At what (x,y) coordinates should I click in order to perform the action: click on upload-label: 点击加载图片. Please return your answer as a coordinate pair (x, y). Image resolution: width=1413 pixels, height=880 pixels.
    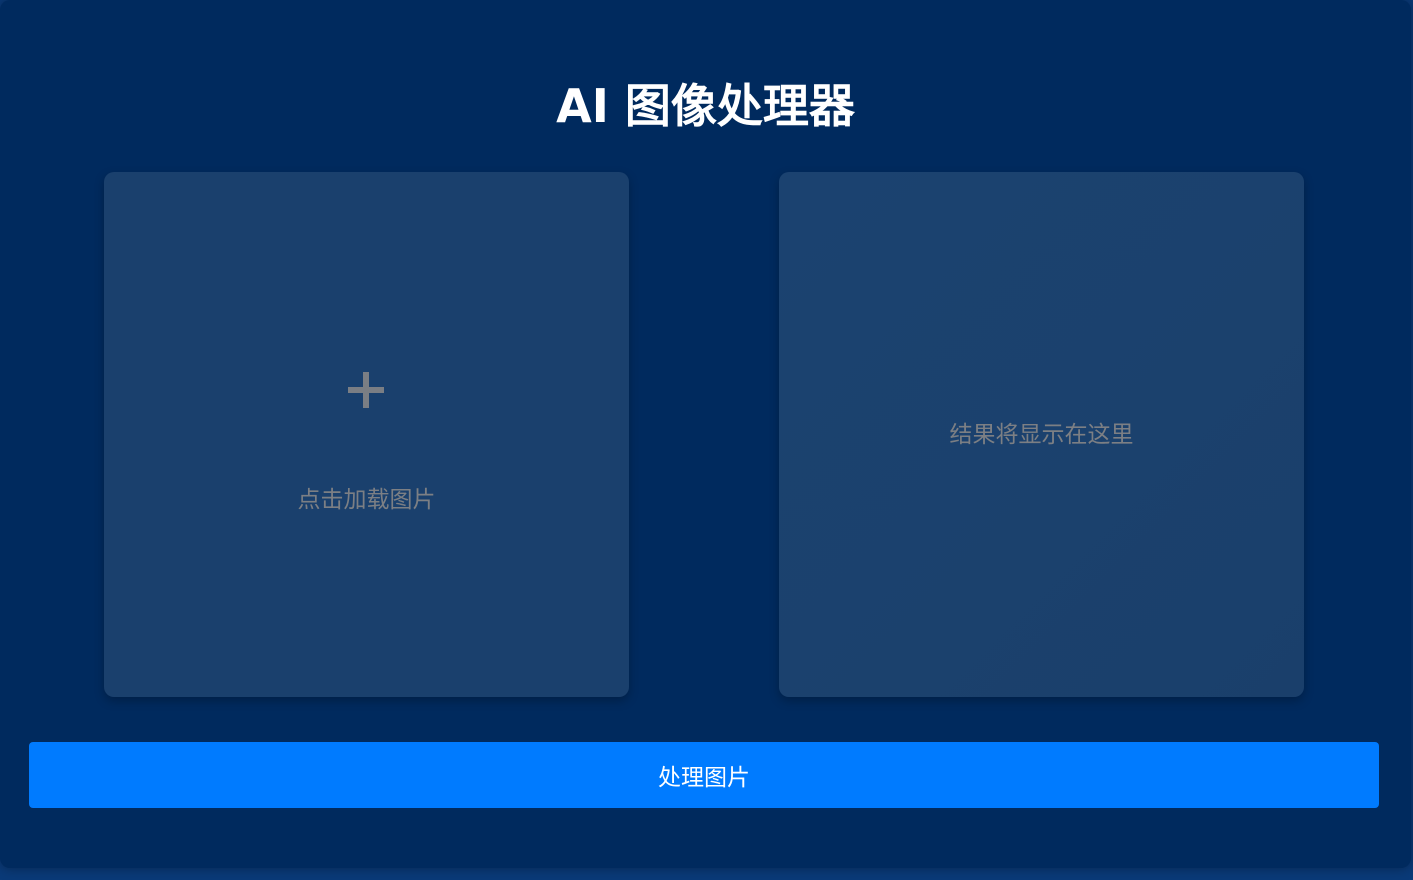
    Looking at the image, I should click on (366, 500).